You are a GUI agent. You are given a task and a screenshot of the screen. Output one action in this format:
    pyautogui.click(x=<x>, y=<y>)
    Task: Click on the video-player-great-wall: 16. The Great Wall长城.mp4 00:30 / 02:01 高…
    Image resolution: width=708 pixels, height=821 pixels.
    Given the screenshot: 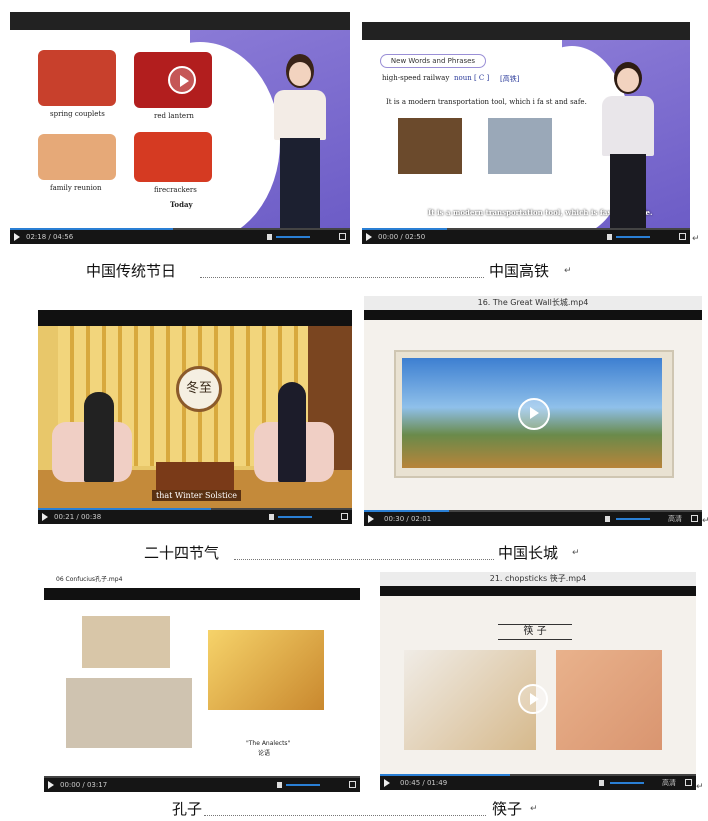 What is the action you would take?
    pyautogui.click(x=533, y=411)
    